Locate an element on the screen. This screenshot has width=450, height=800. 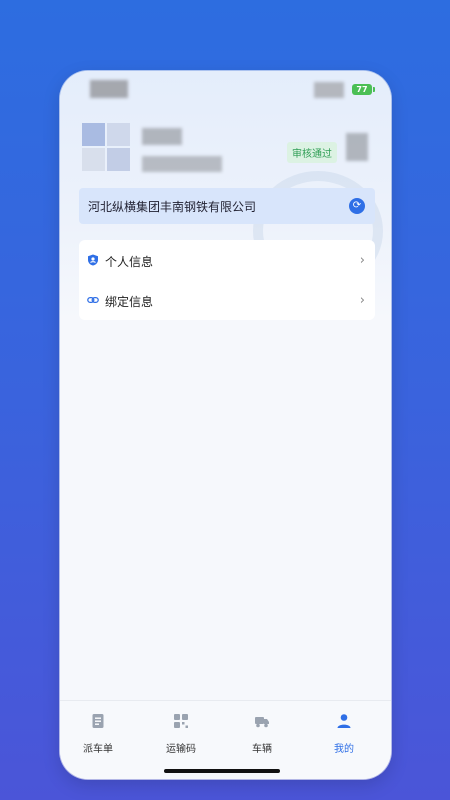
menu-item-label: 绑定信息 is located at coordinates (129, 302).